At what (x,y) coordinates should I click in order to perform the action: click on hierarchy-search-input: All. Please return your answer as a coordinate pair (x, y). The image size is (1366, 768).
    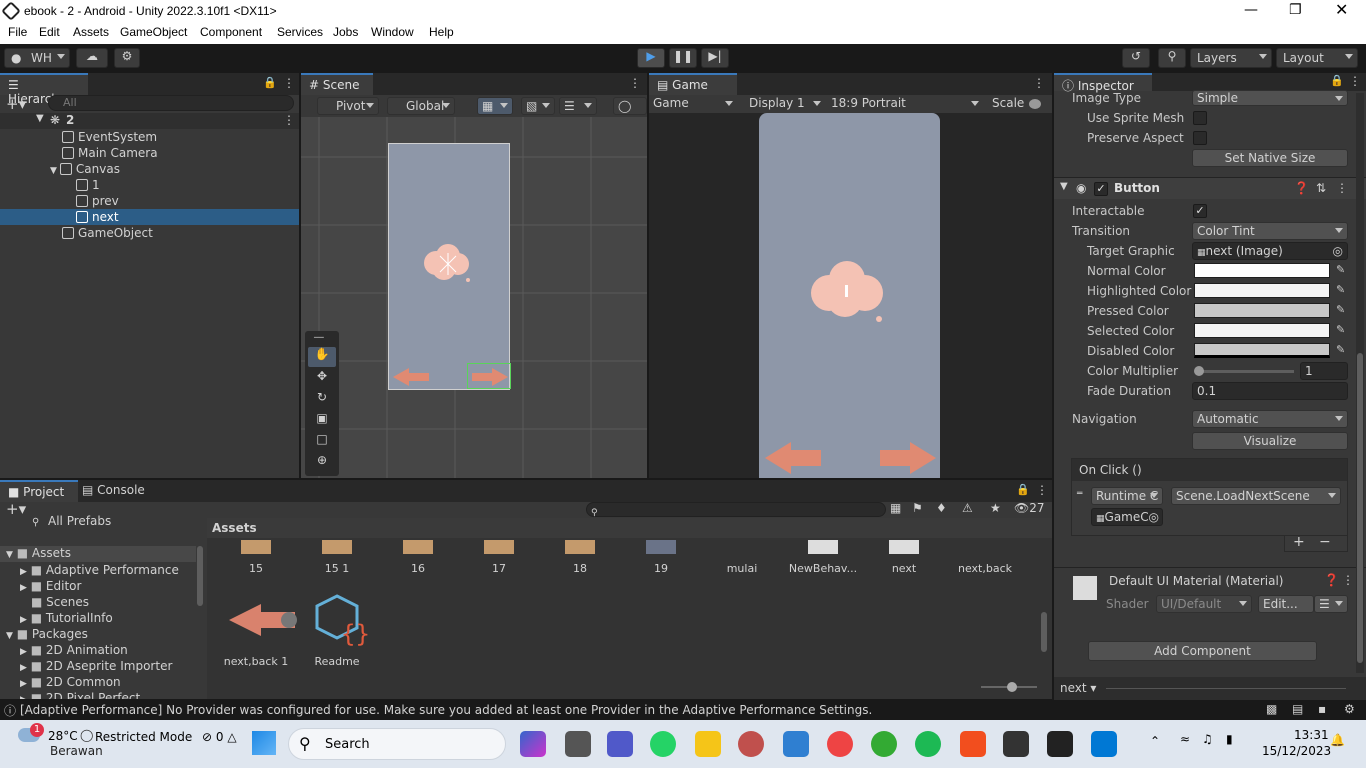
    Looking at the image, I should click on (171, 103).